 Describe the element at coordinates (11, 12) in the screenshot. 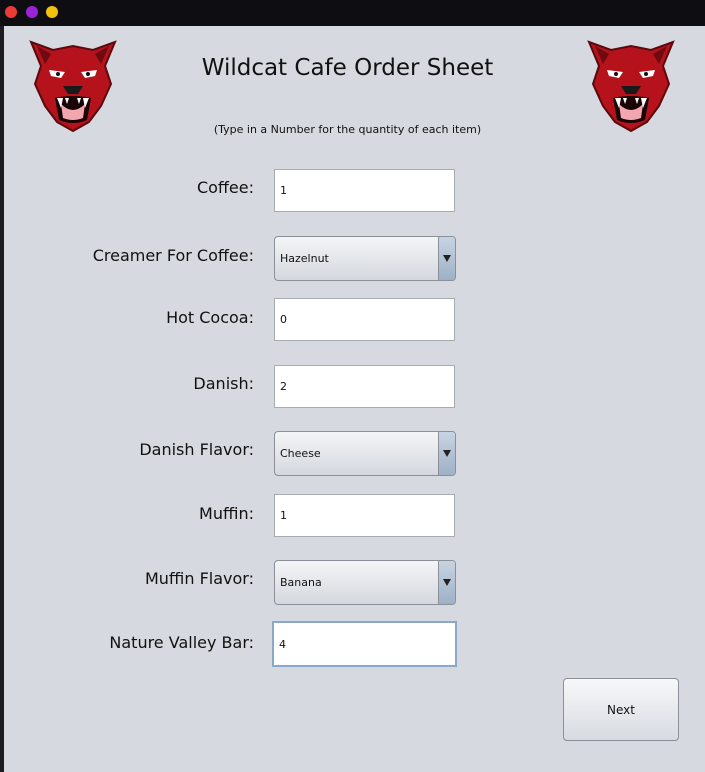

I see `close-window-button` at that location.